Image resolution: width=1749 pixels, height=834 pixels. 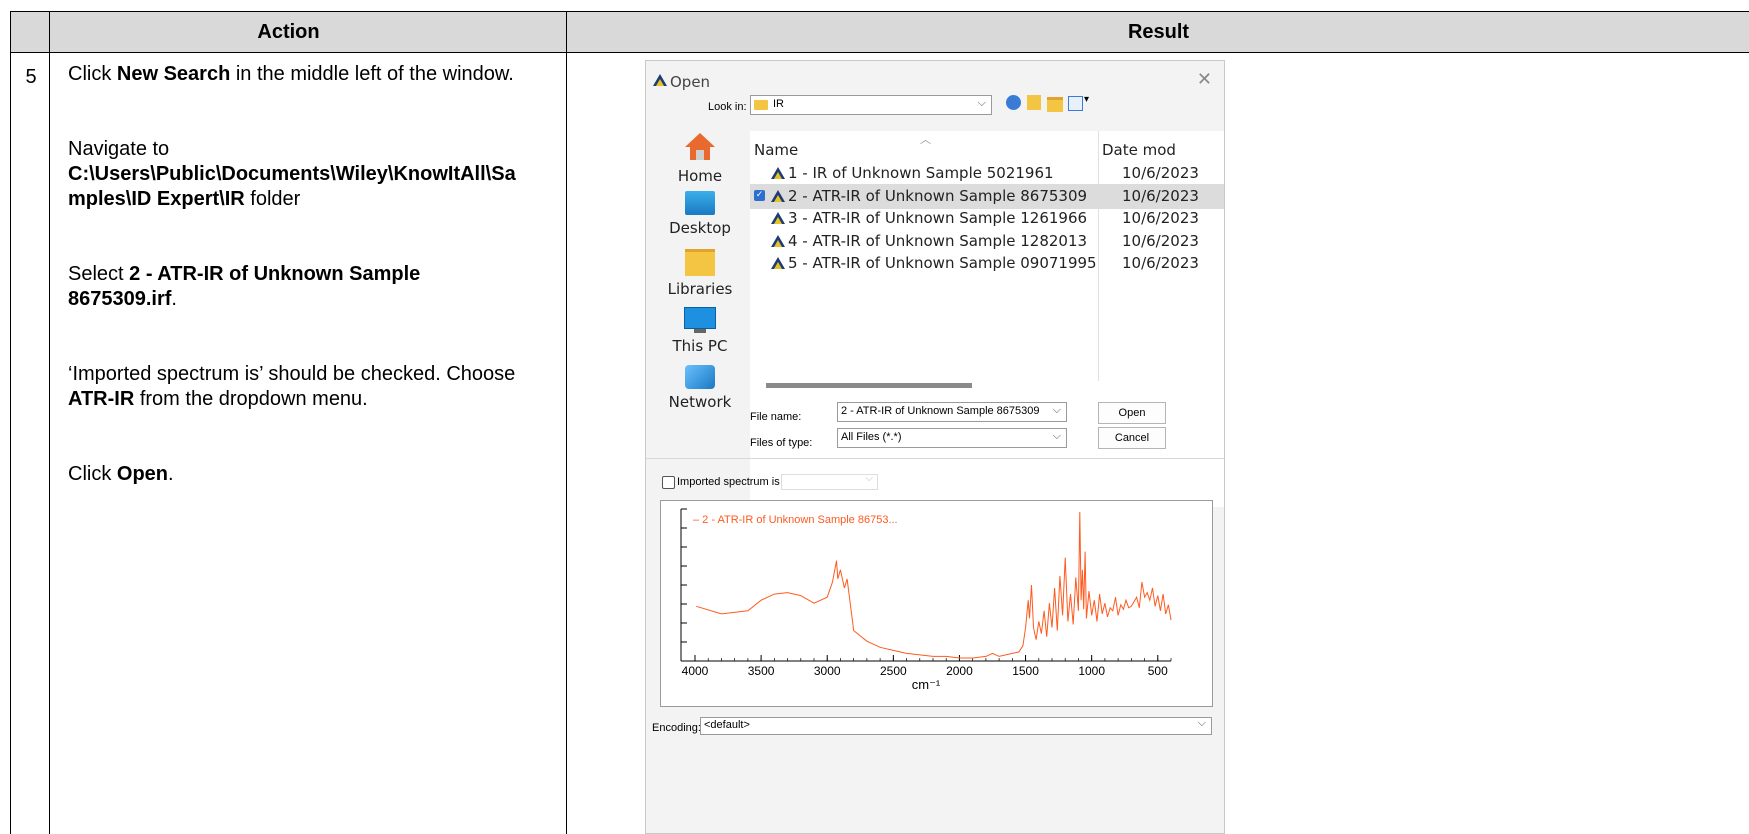 I want to click on x-tick-label: 3500, so click(x=761, y=671).